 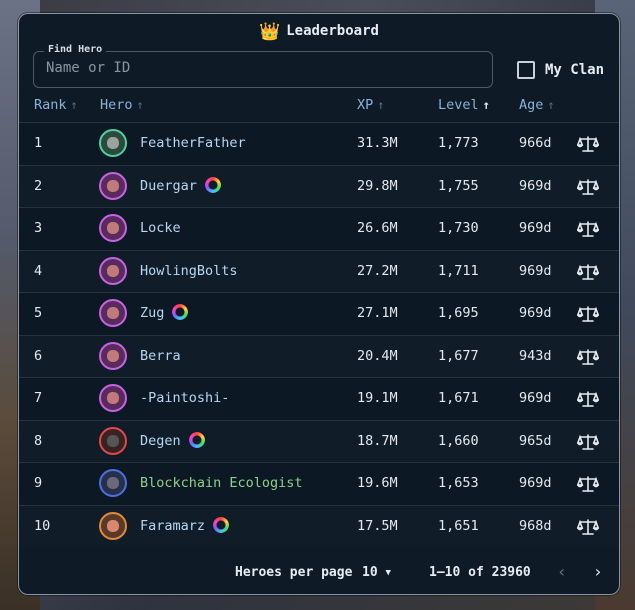 What do you see at coordinates (319, 185) in the screenshot?
I see `table-row: 2 Duergar 29.8M 1,755 969d` at bounding box center [319, 185].